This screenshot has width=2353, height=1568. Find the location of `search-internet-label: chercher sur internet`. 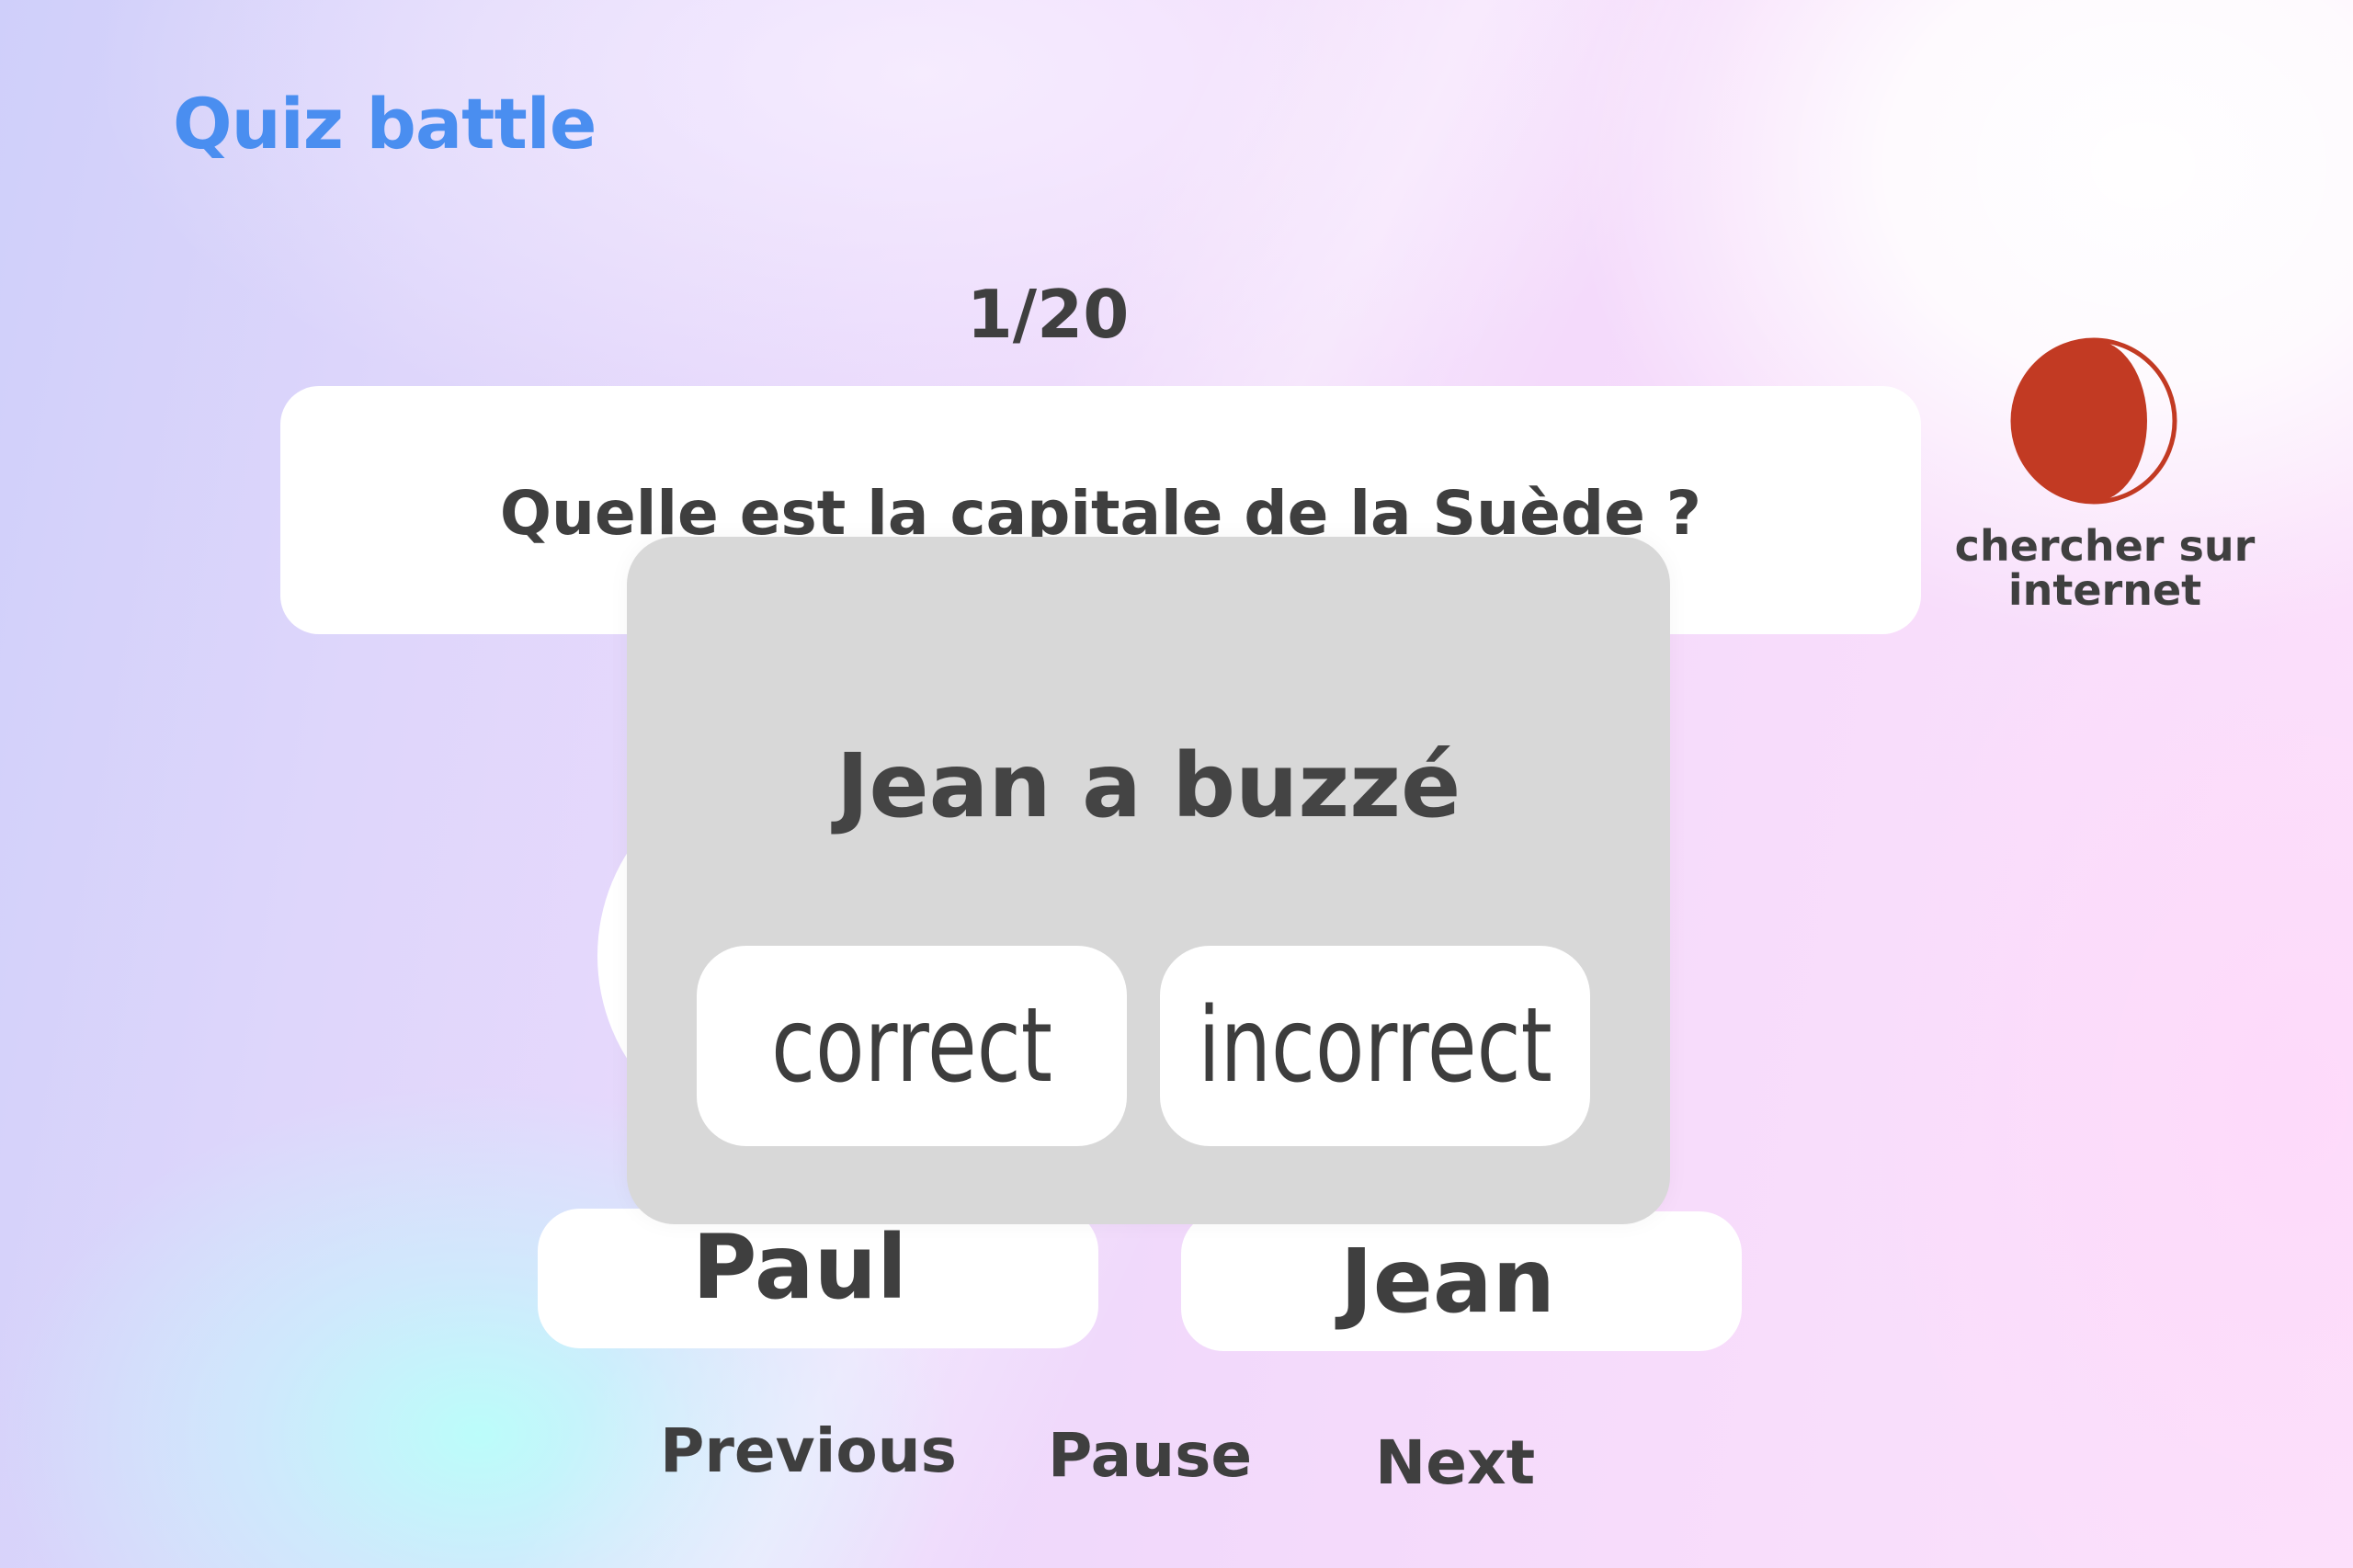

search-internet-label: chercher sur internet is located at coordinates (2105, 568).